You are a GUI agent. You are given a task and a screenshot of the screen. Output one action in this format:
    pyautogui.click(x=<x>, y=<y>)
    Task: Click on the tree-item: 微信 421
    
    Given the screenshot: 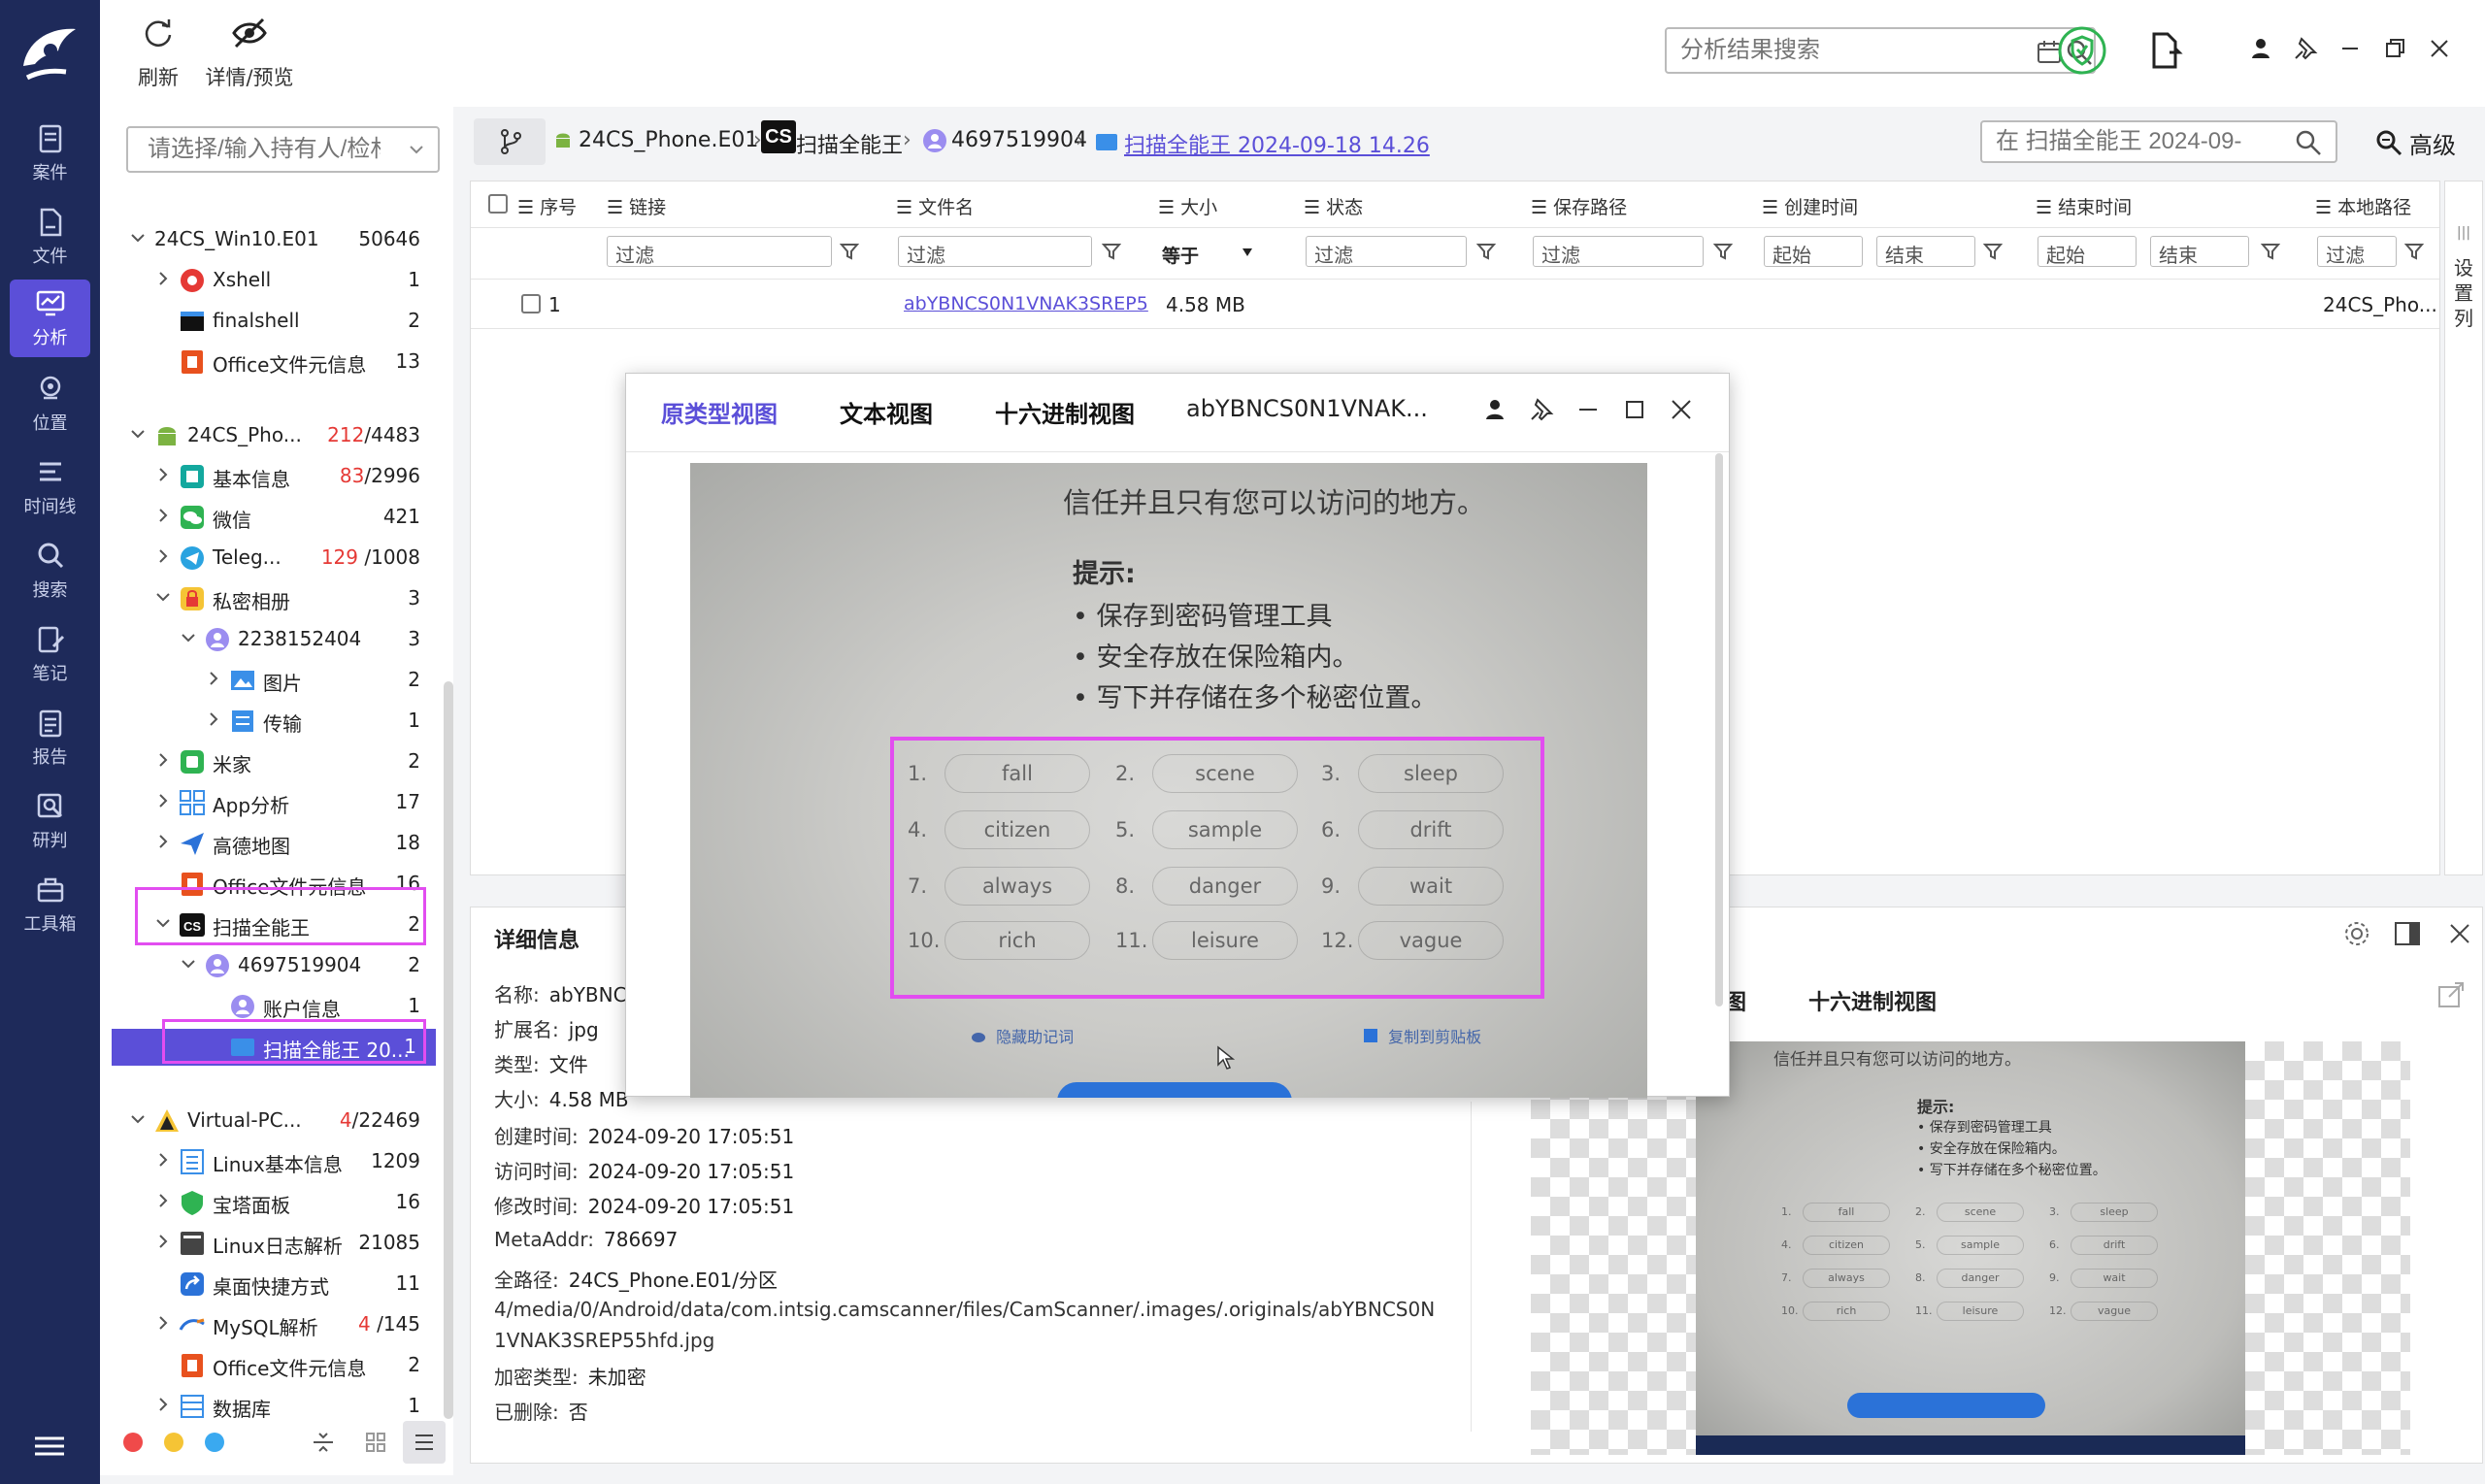 What is the action you would take?
    pyautogui.click(x=270, y=517)
    